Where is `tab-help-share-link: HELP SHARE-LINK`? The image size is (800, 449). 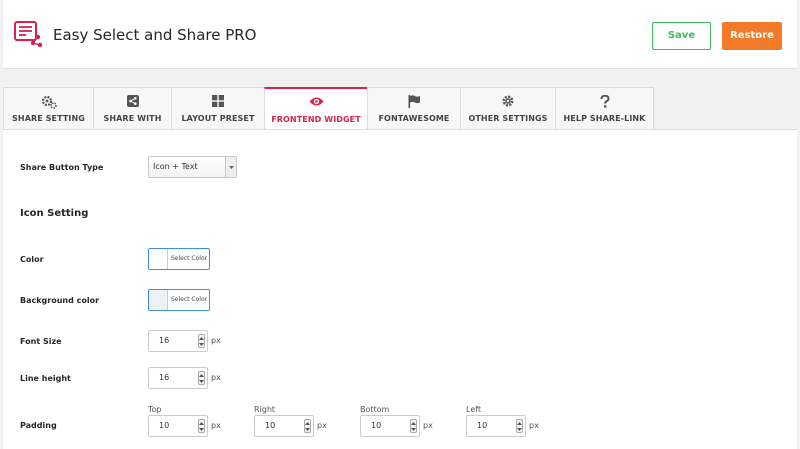
tab-help-share-link: HELP SHARE-LINK is located at coordinates (604, 108).